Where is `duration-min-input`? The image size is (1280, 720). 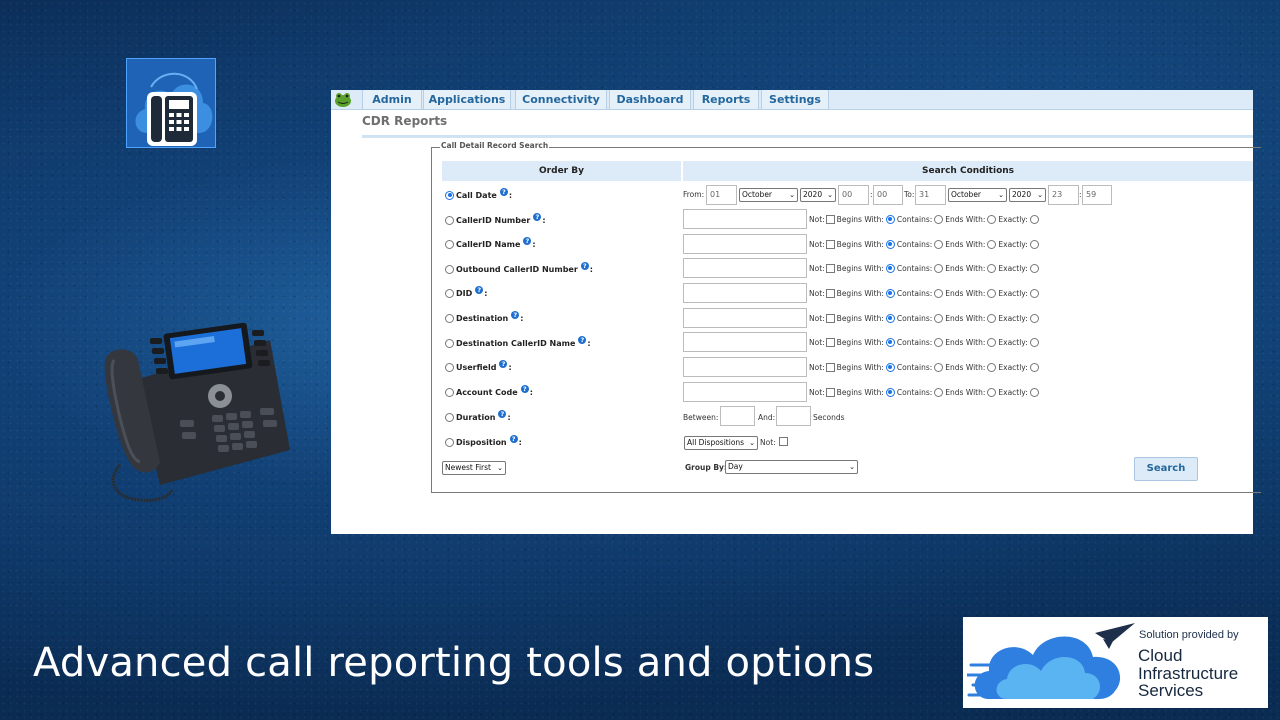 duration-min-input is located at coordinates (737, 416).